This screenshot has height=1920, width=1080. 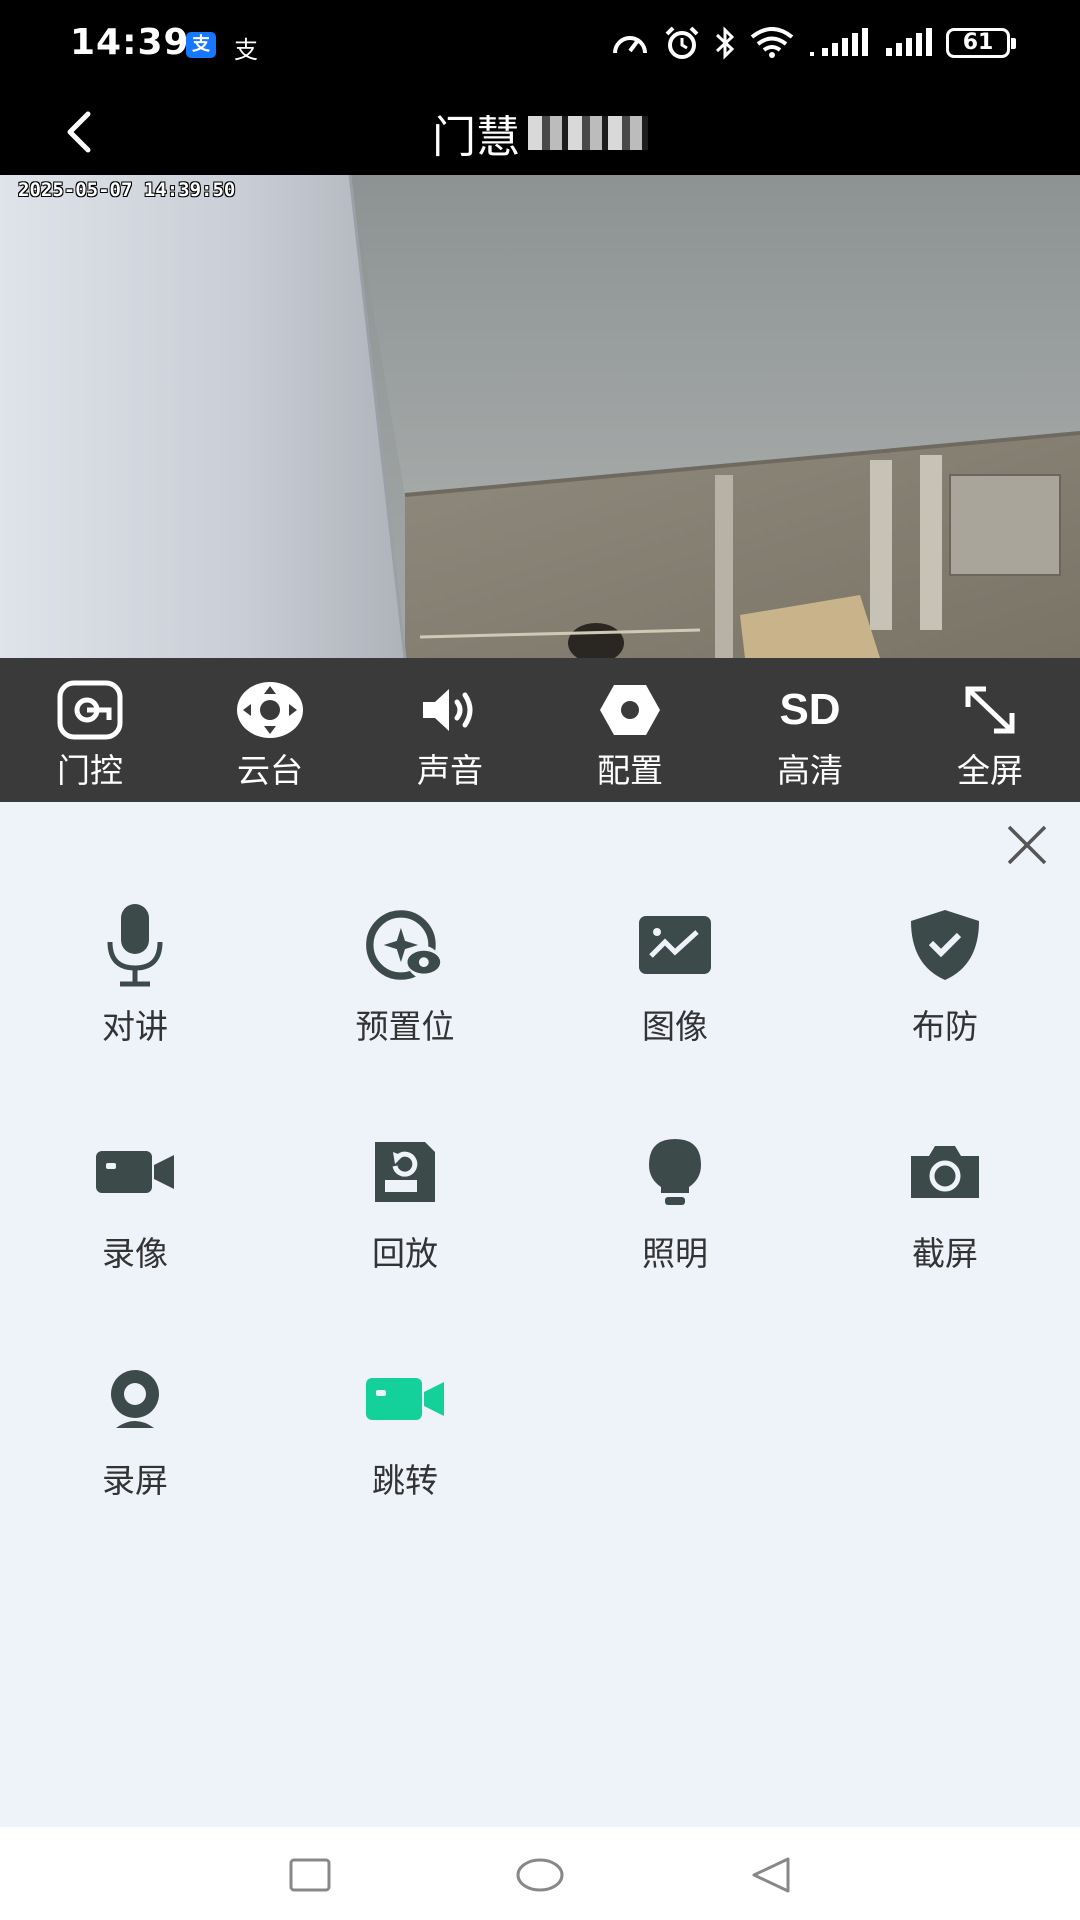 I want to click on video-toolbar: 门控 云台 声音 配置 SD 高清 全屏, so click(x=540, y=730).